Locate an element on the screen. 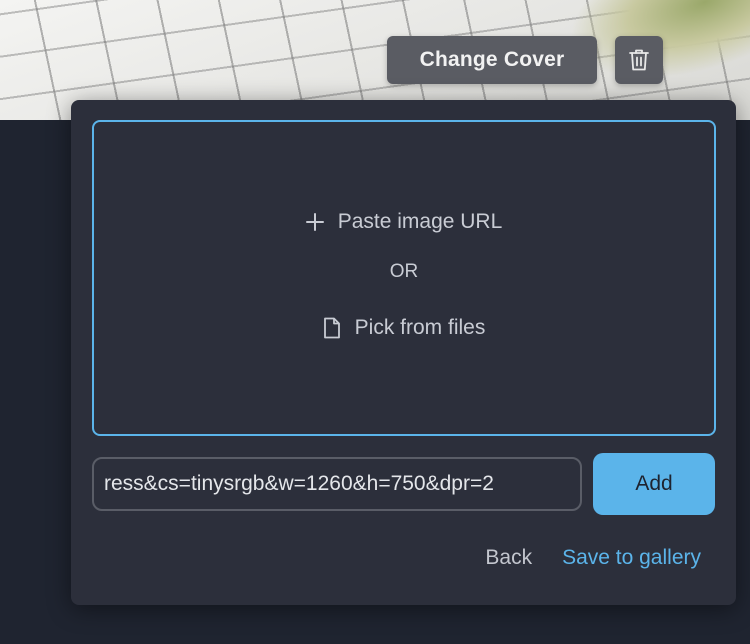 This screenshot has height=644, width=750. delete-cover-button is located at coordinates (639, 60).